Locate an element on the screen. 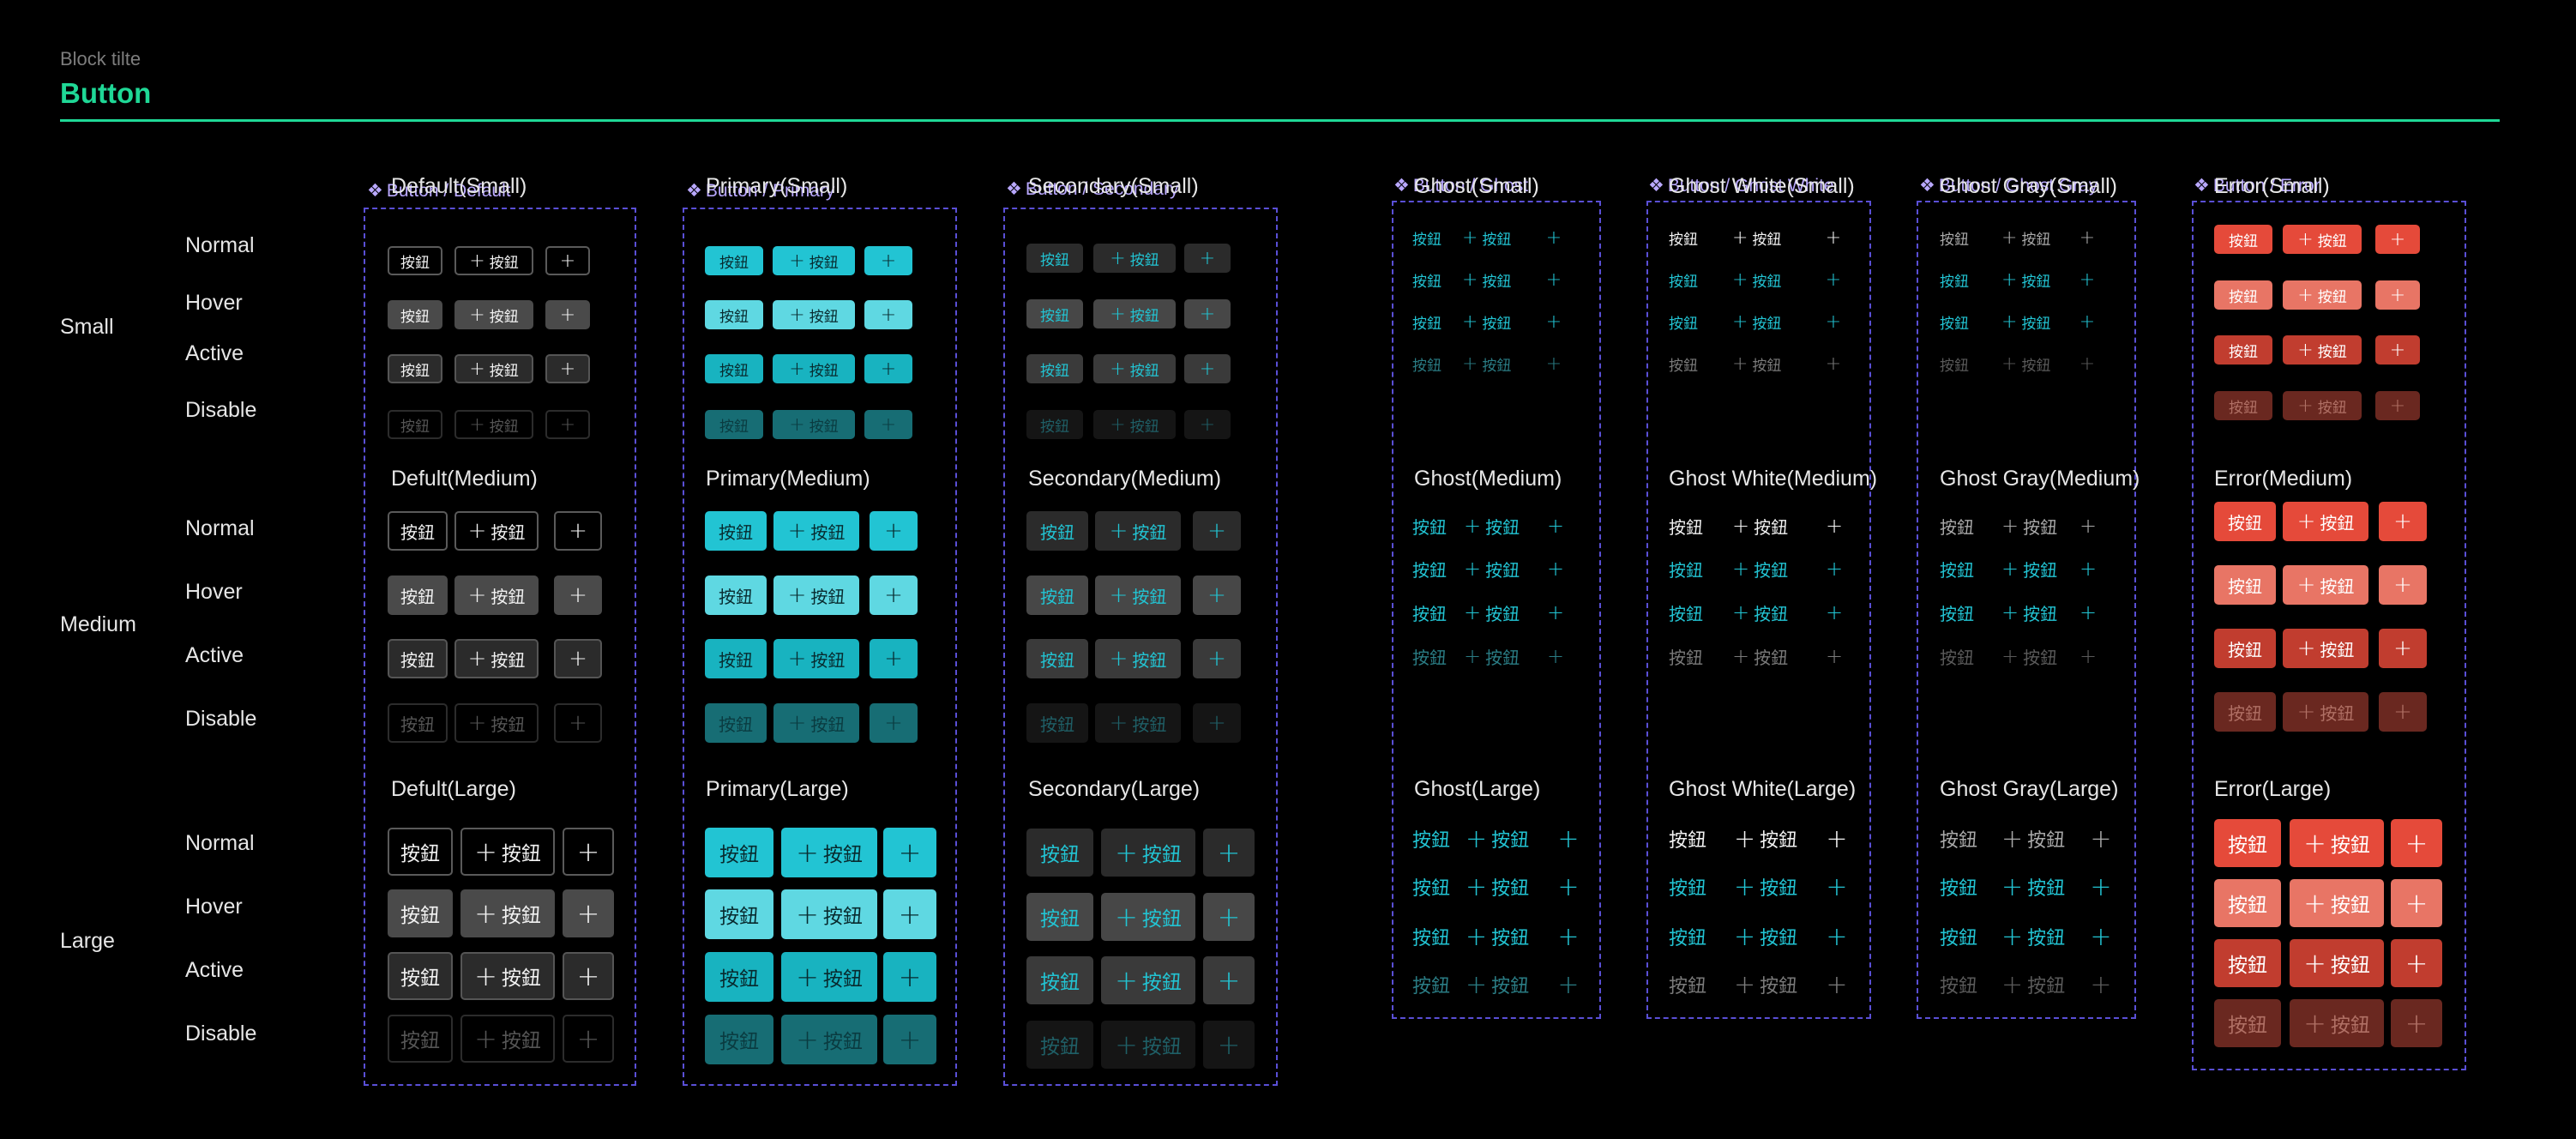  ghost-icon-button-large-active: + is located at coordinates (1568, 936).